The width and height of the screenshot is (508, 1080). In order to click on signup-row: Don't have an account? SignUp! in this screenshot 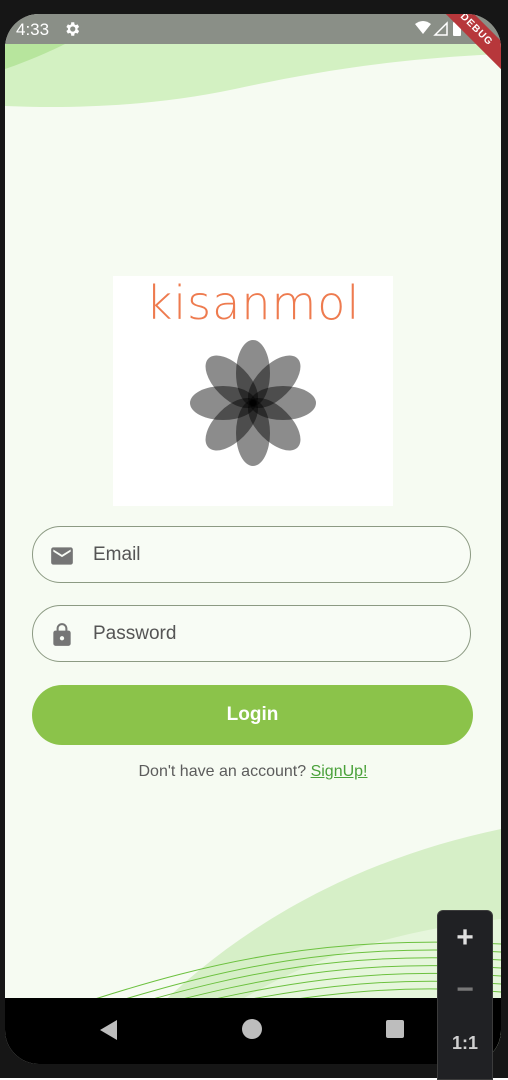, I will do `click(253, 772)`.